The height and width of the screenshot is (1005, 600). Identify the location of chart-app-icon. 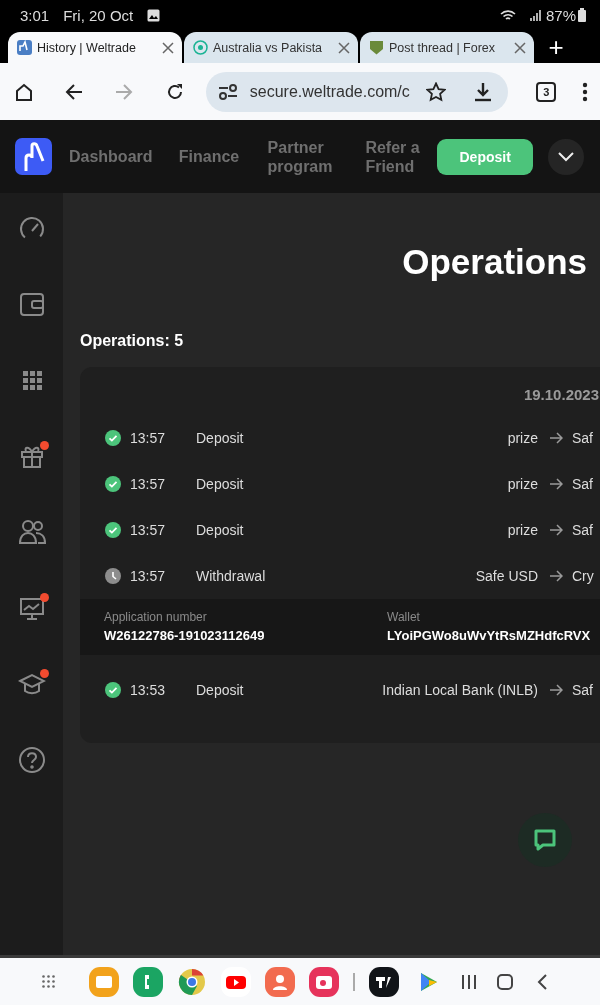
(384, 981).